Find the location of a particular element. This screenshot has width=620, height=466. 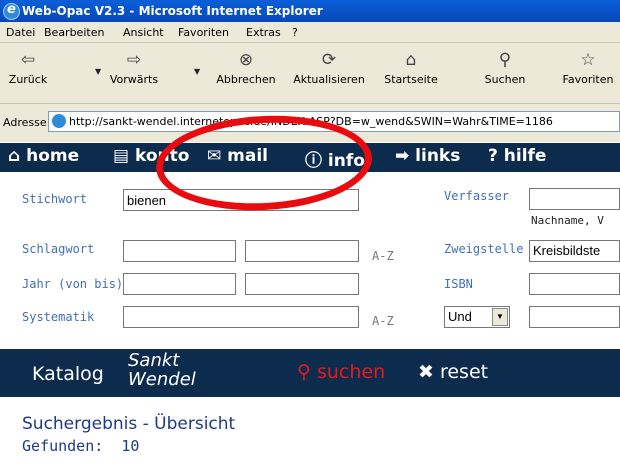

schlagwort-az-link: A-Z is located at coordinates (383, 256).